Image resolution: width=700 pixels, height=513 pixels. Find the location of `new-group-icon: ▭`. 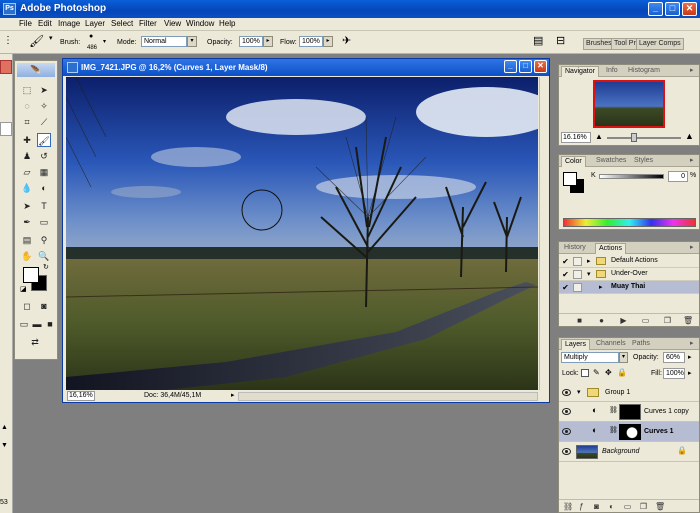

new-group-icon: ▭ is located at coordinates (627, 506).